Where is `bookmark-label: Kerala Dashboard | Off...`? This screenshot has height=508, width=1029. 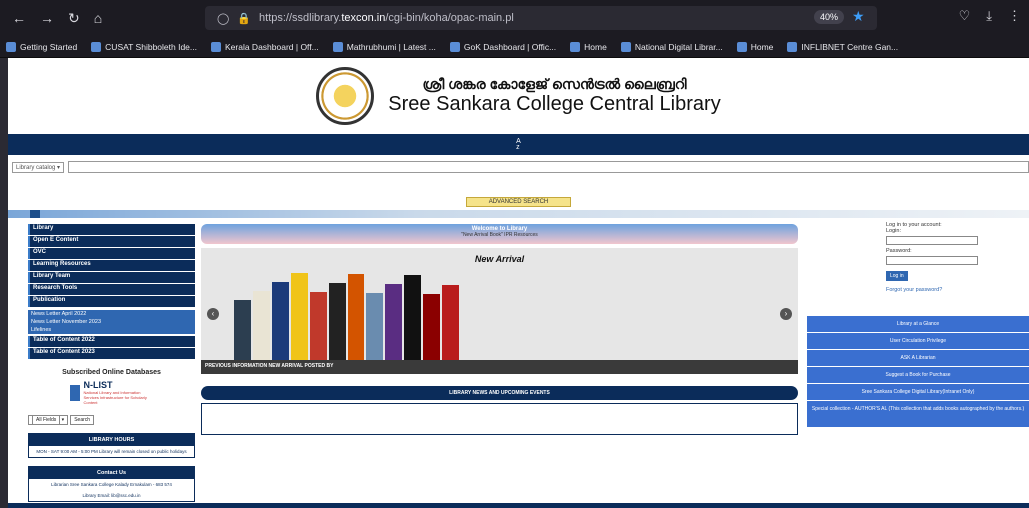 bookmark-label: Kerala Dashboard | Off... is located at coordinates (272, 46).